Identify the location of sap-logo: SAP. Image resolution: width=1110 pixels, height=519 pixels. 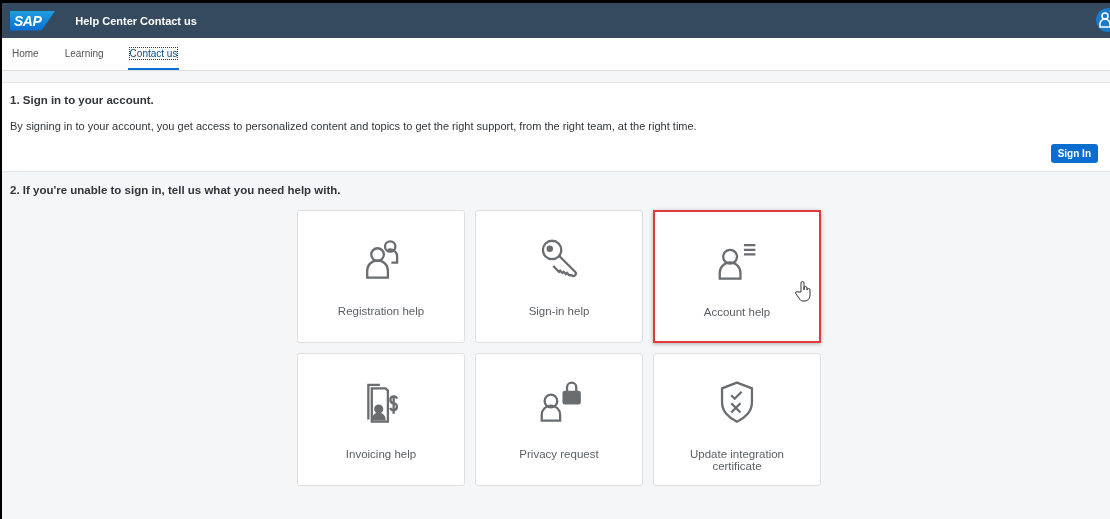
(33, 20).